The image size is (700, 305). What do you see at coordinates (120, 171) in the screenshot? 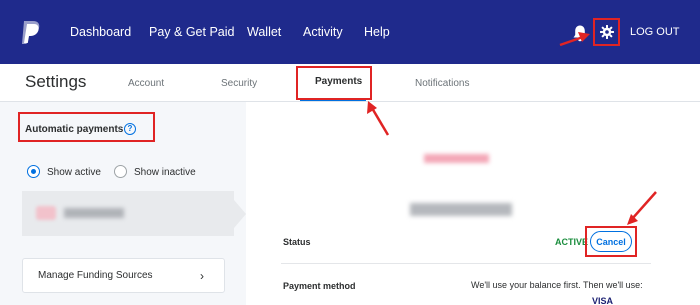
I see `show-inactive-radio` at bounding box center [120, 171].